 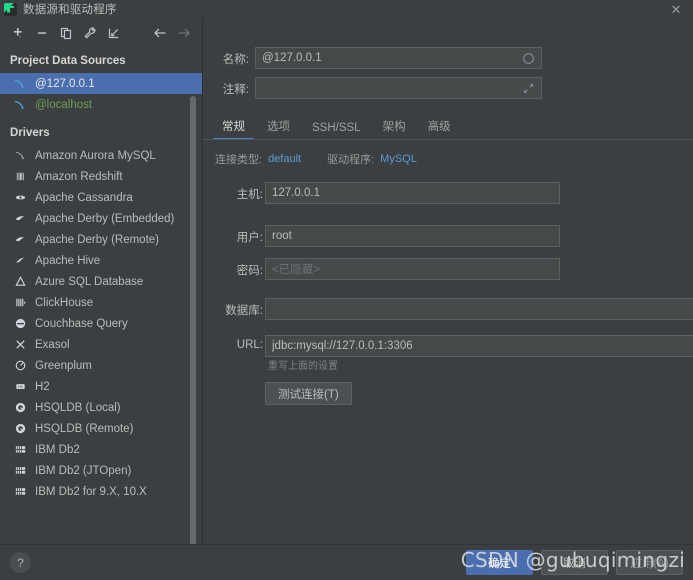 I want to click on sidebar-item-datasource-127: @127.0.0.1, so click(x=101, y=83).